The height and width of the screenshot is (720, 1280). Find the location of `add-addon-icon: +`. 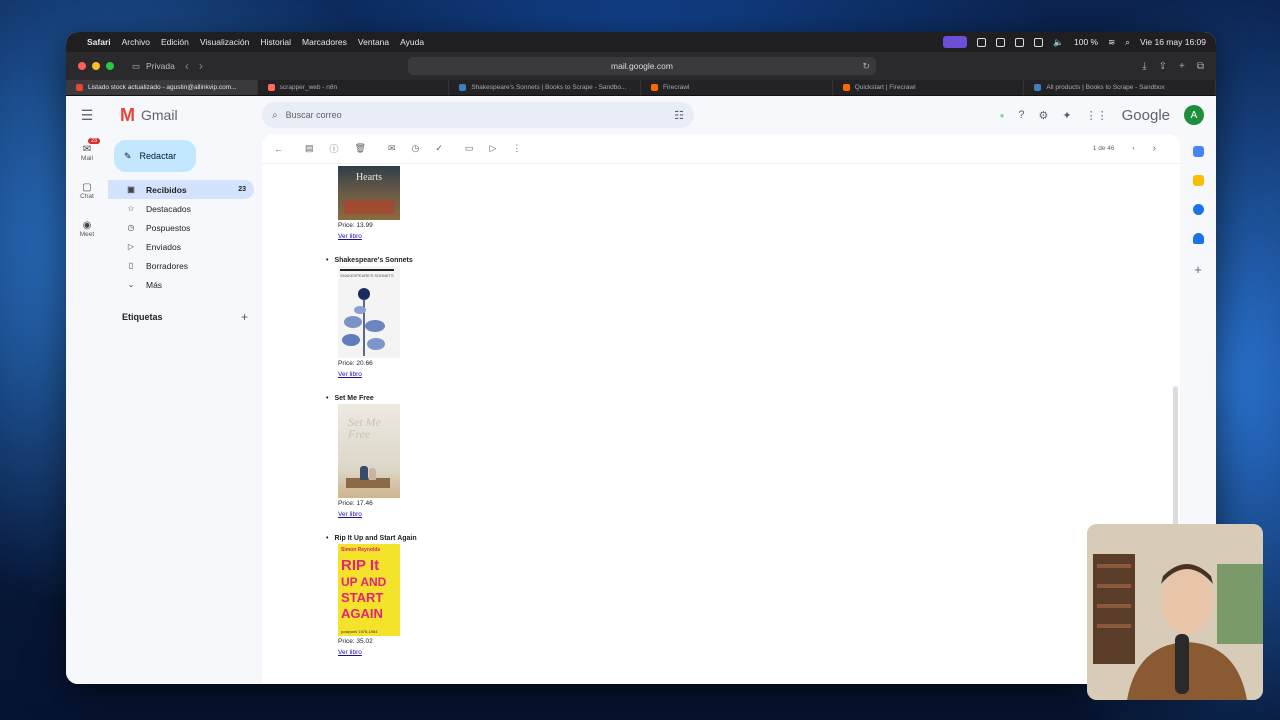

add-addon-icon: + is located at coordinates (1198, 269).